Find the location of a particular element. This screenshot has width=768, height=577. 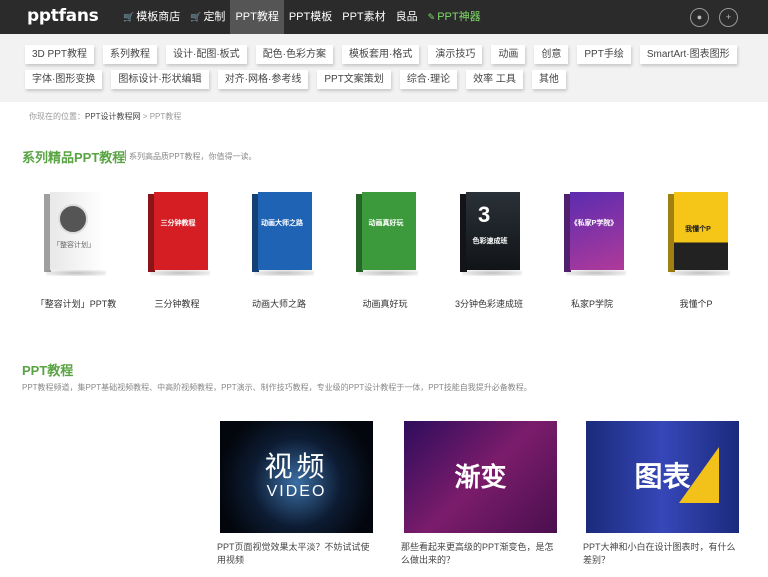

category-tag: PPT文案策划 is located at coordinates (354, 79).